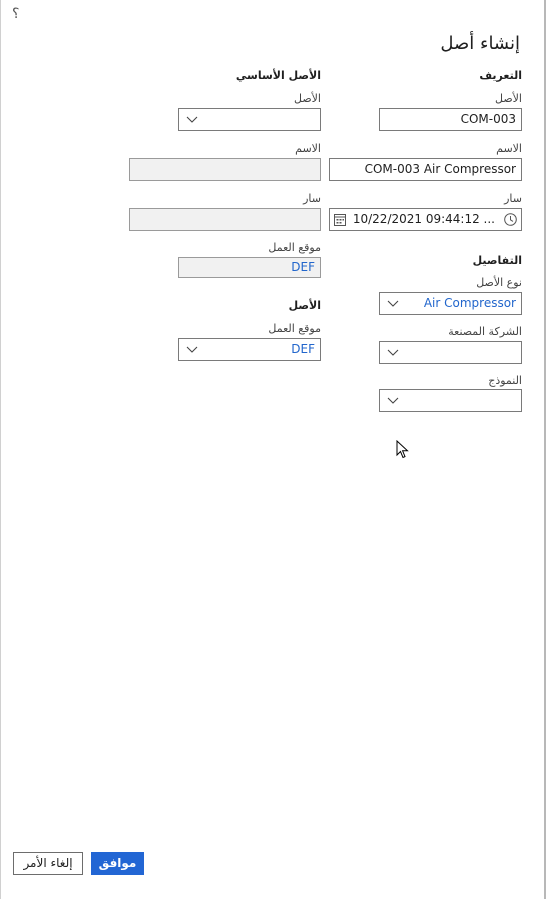 Image resolution: width=546 pixels, height=899 pixels. What do you see at coordinates (48, 863) in the screenshot?
I see `cancel-button: إلغاء الأمر` at bounding box center [48, 863].